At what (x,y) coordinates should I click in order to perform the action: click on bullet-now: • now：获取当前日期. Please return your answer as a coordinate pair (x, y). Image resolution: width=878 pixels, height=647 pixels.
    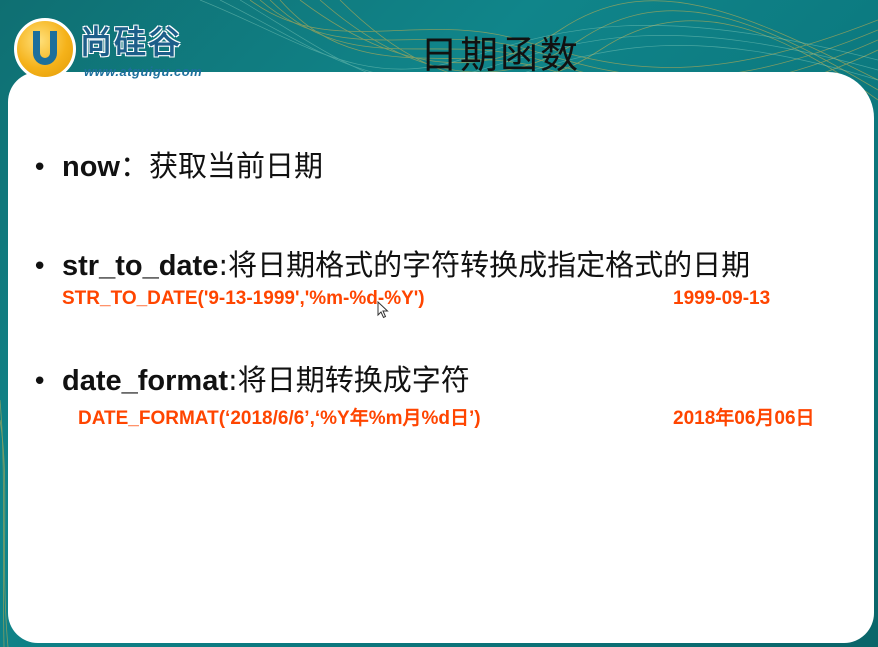
    Looking at the image, I should click on (177, 167).